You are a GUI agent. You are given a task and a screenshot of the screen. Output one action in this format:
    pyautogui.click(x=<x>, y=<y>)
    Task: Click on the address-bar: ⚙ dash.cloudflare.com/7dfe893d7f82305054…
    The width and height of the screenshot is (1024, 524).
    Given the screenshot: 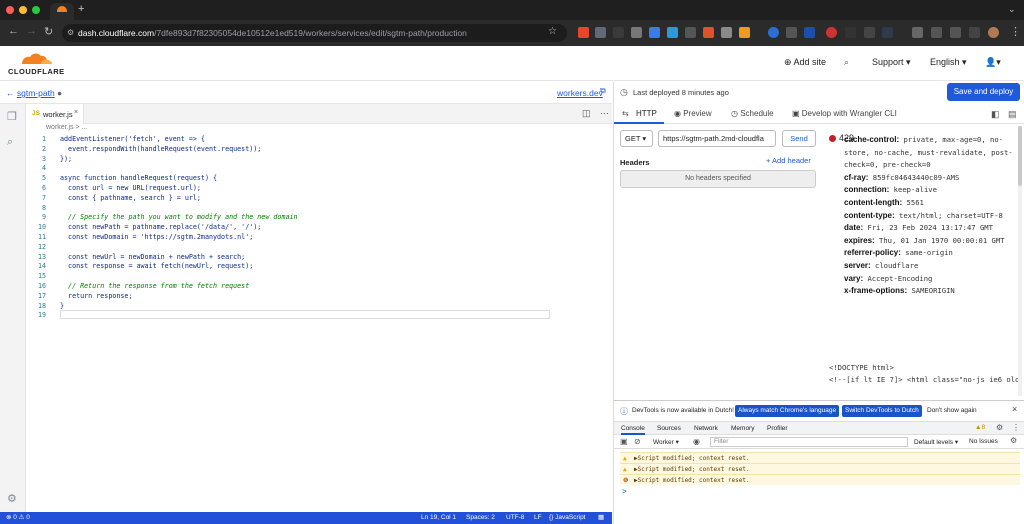 What is the action you would take?
    pyautogui.click(x=314, y=33)
    